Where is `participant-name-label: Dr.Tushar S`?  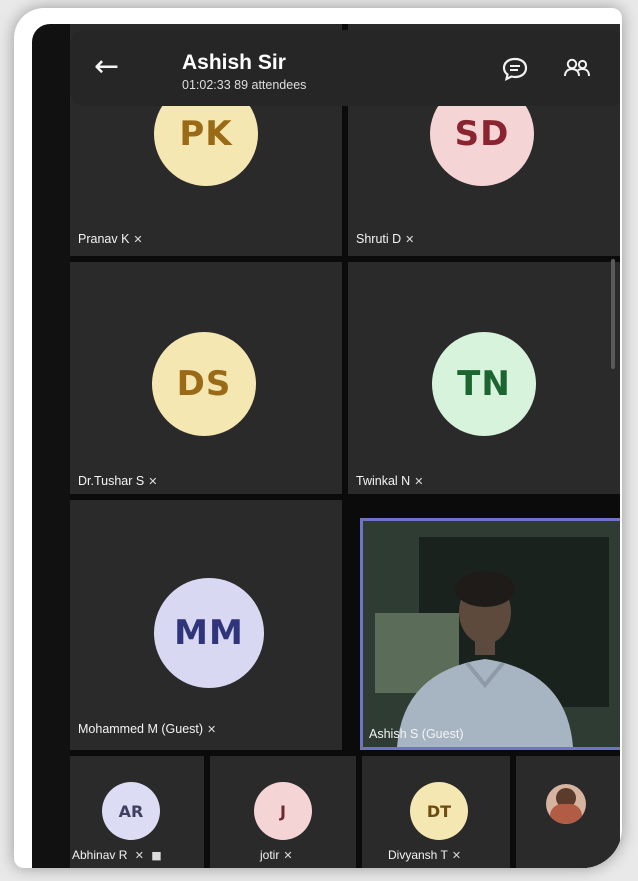
participant-name-label: Dr.Tushar S is located at coordinates (111, 481).